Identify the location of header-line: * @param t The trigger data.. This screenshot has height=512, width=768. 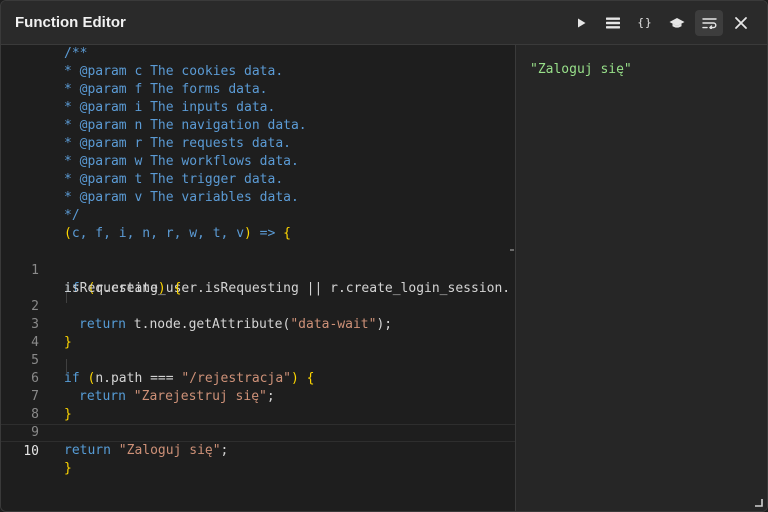
(174, 179).